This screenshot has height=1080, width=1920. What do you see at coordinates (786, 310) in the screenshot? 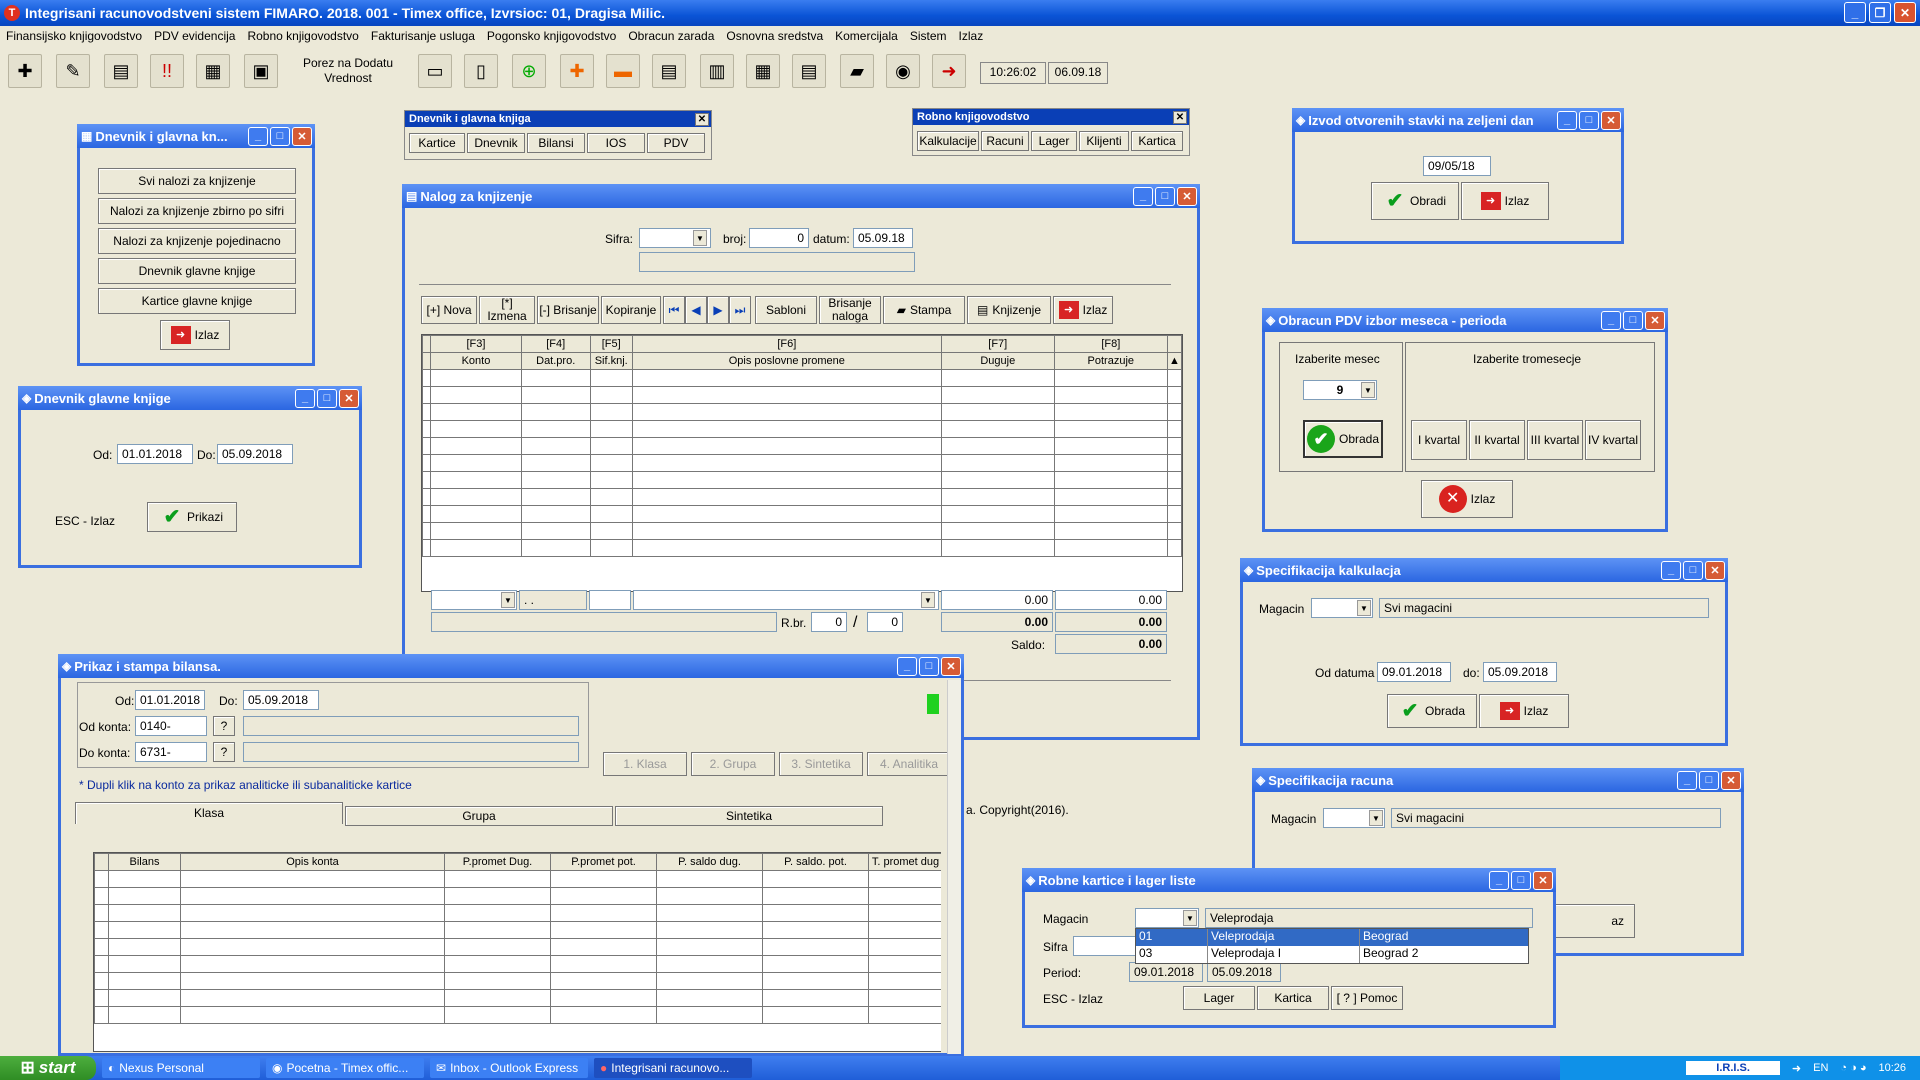
I see `sabloni-button: Sabloni` at bounding box center [786, 310].